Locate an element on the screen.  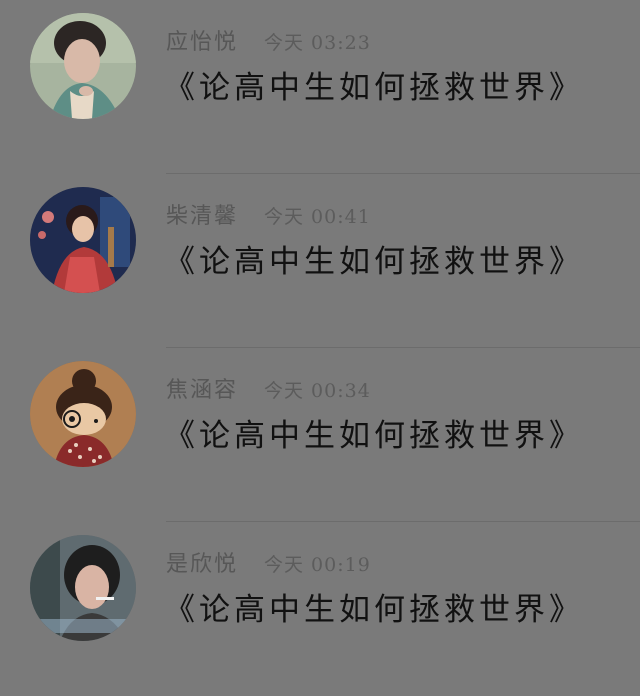
sender-name: 应怡悦 is located at coordinates (202, 42).